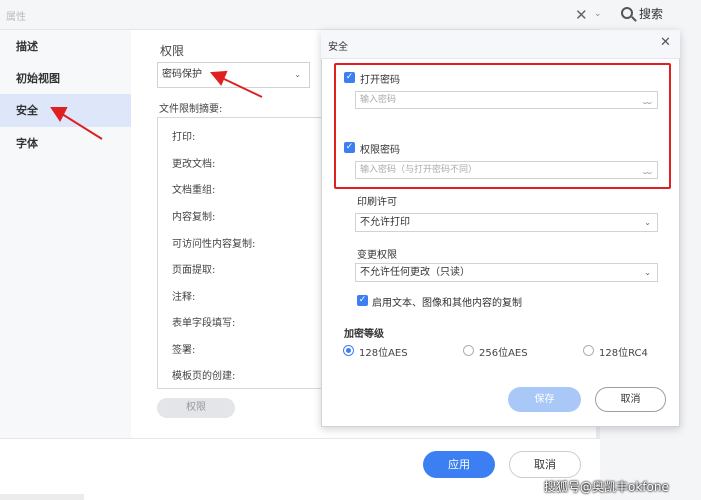  I want to click on arrow-head-security, so click(59, 114).